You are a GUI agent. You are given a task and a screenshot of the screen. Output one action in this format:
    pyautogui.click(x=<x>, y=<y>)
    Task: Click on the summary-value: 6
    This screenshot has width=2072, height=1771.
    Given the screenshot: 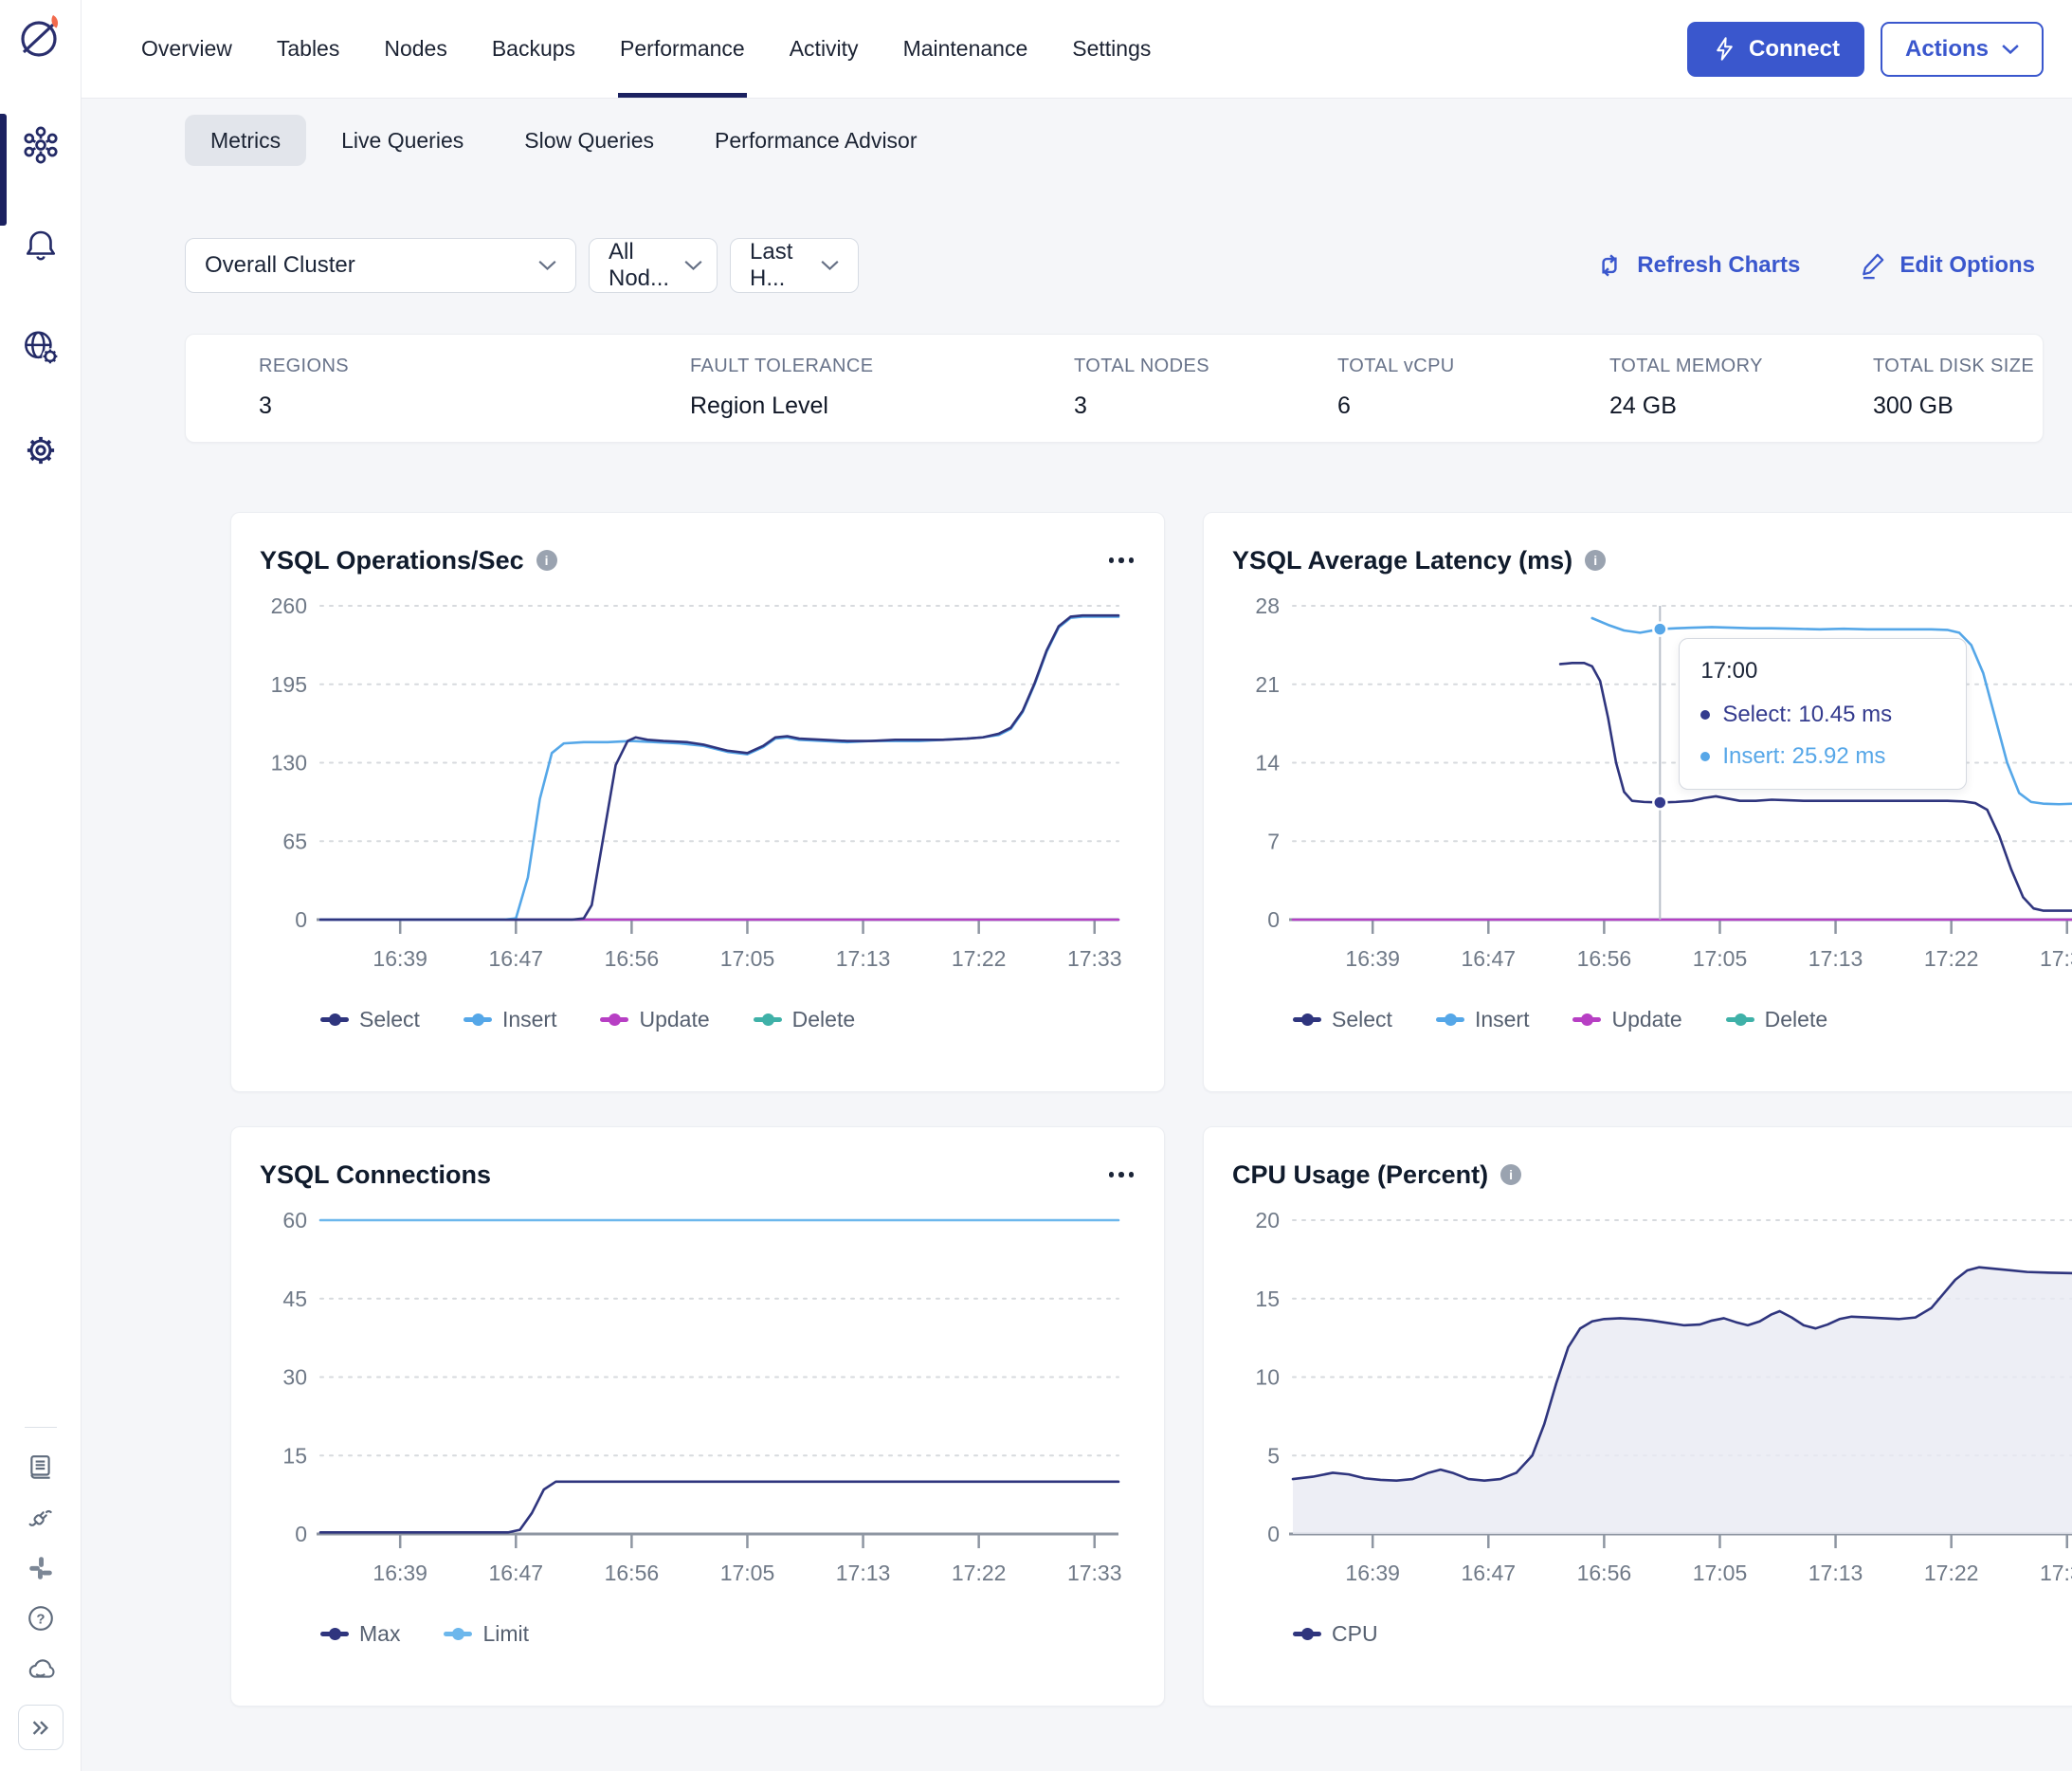 What is the action you would take?
    pyautogui.click(x=1344, y=406)
    